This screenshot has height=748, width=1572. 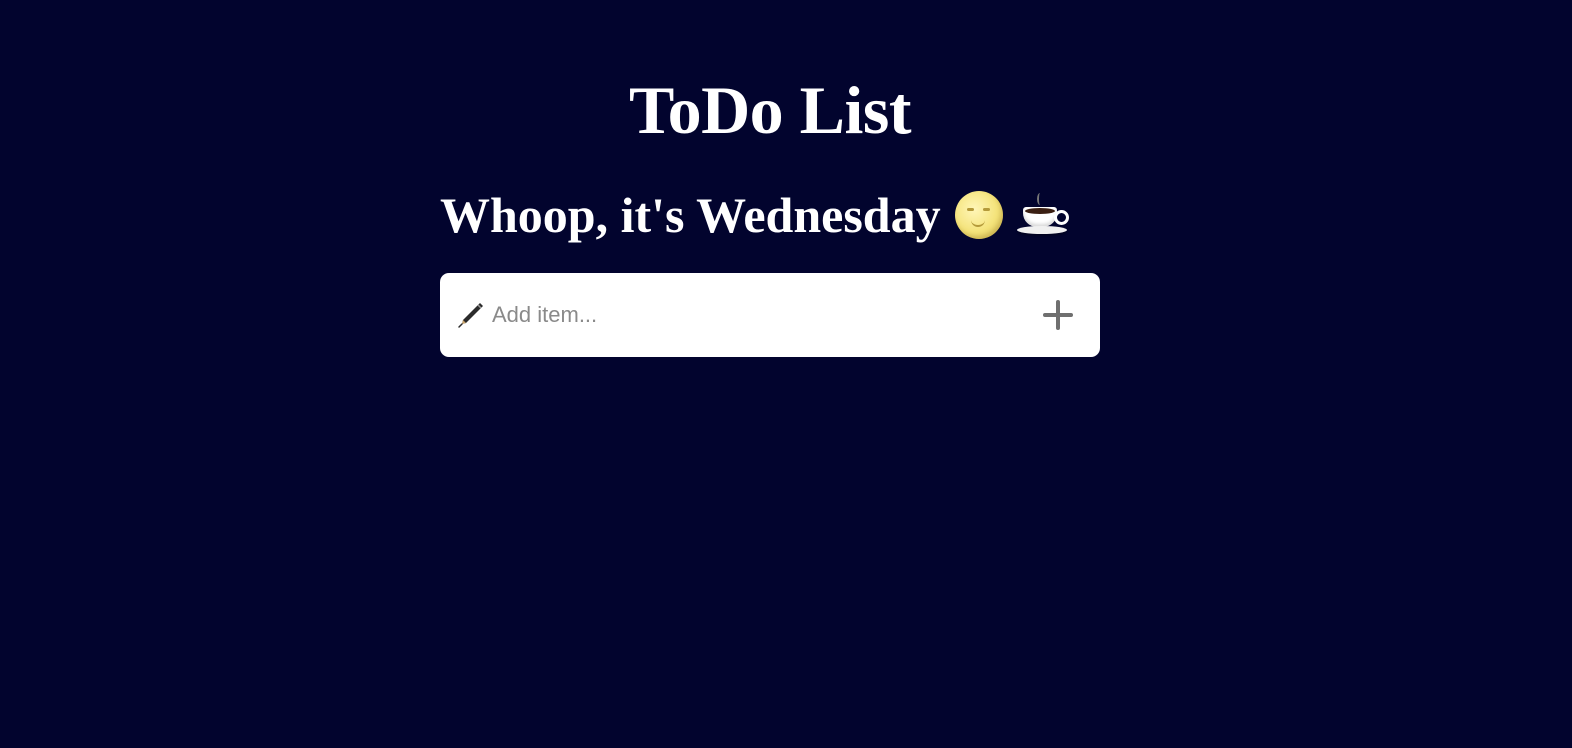 I want to click on page-title: ToDo List, so click(x=770, y=110).